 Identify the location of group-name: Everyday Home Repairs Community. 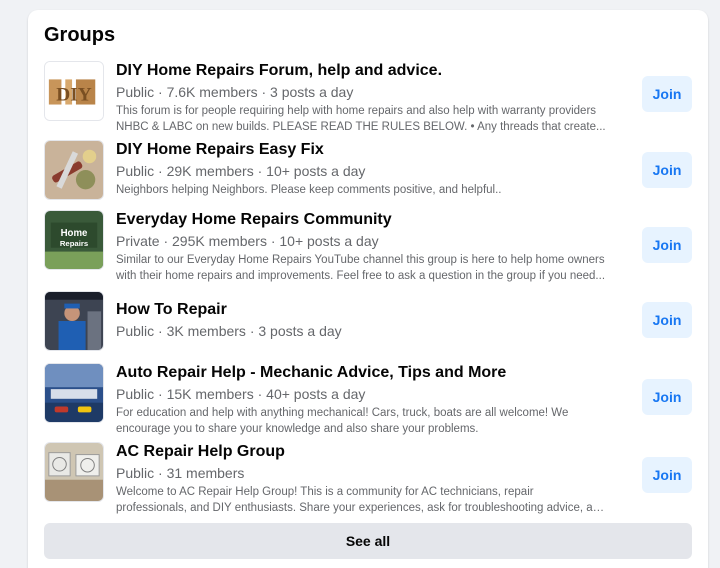
(361, 220).